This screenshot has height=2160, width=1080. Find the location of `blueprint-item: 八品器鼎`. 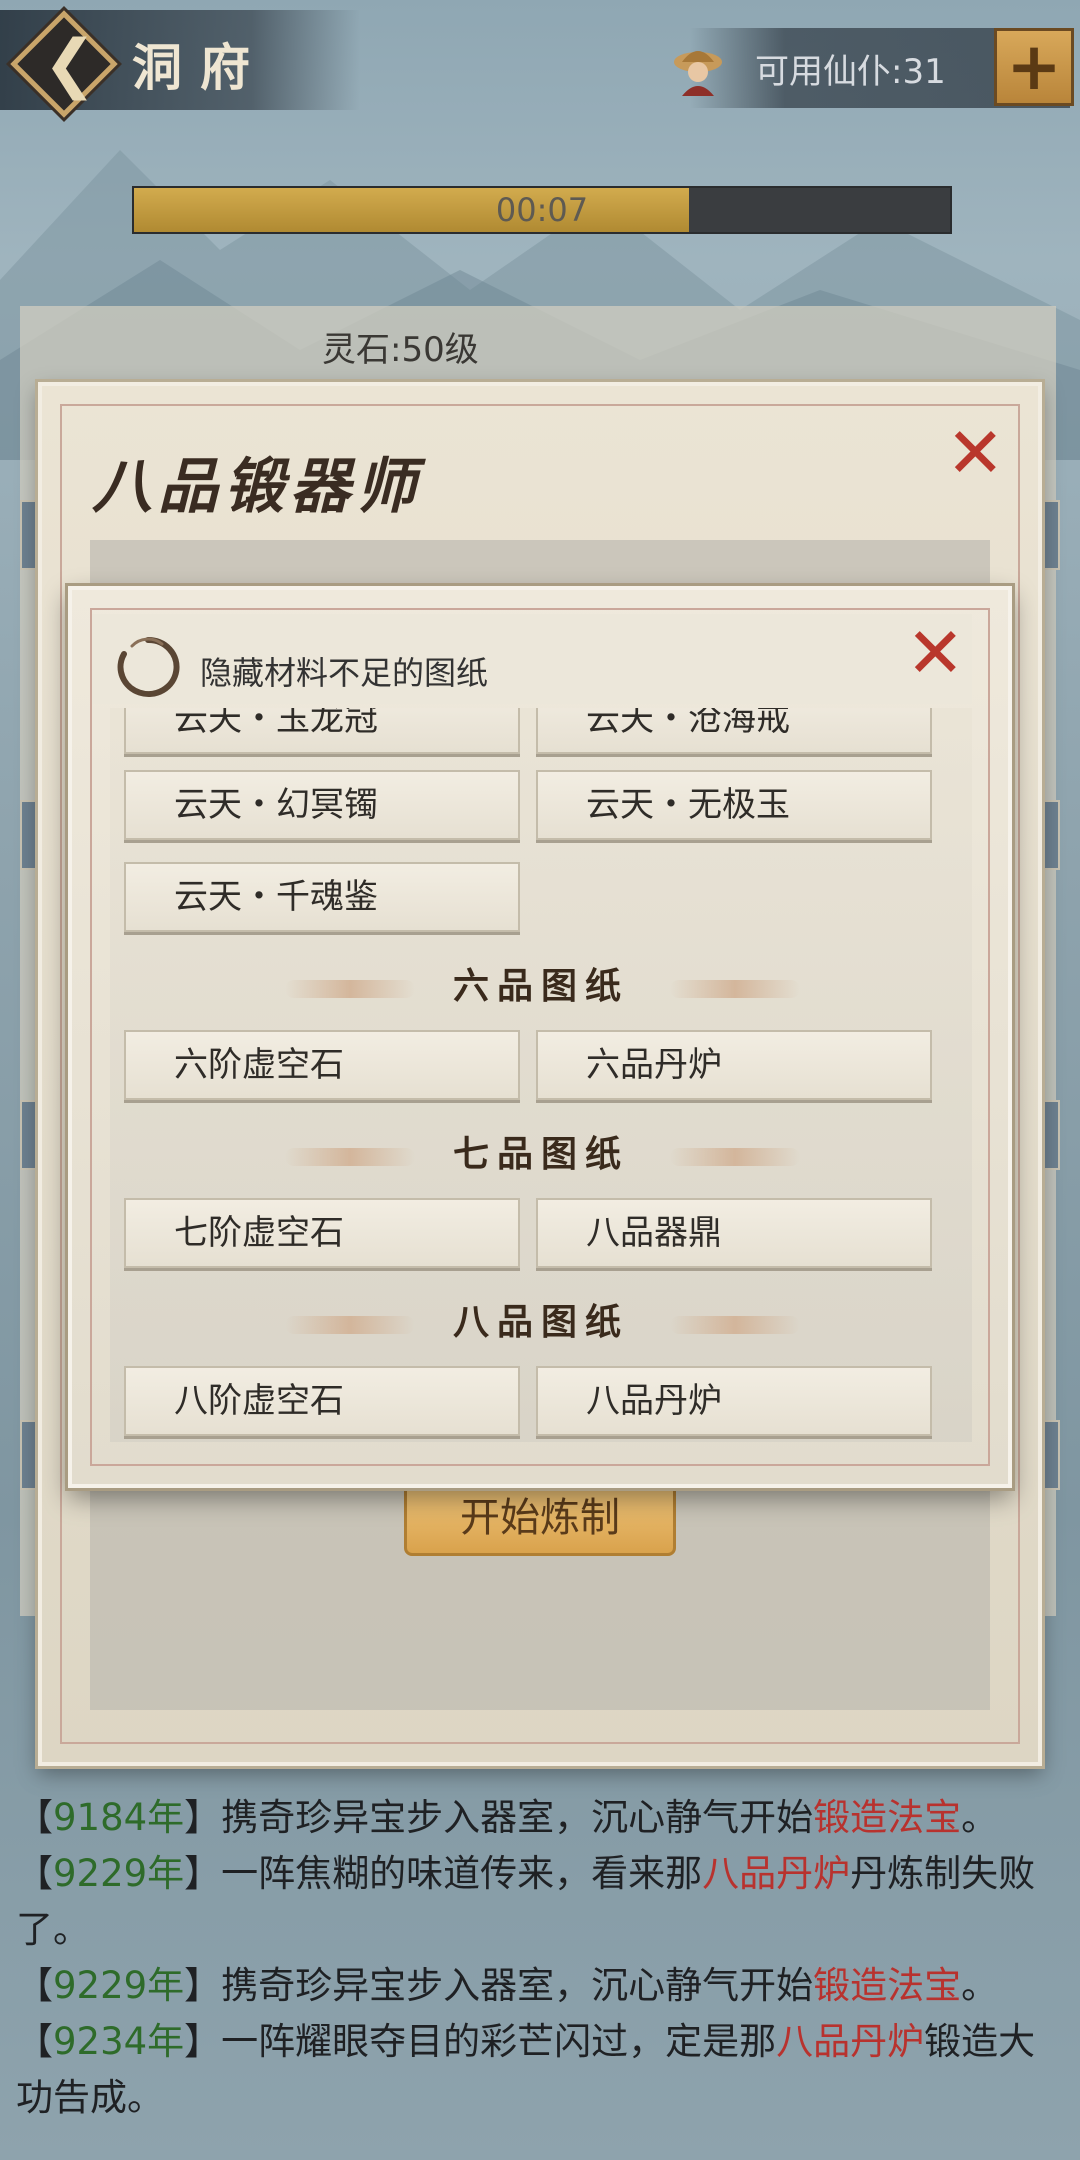

blueprint-item: 八品器鼎 is located at coordinates (734, 1233).